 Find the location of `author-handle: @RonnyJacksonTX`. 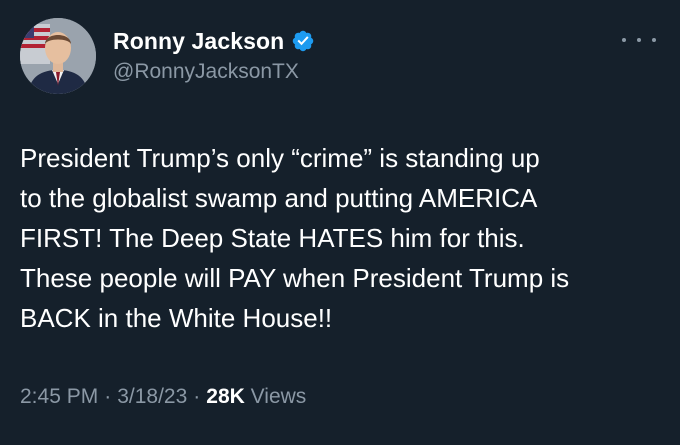

author-handle: @RonnyJacksonTX is located at coordinates (206, 72).